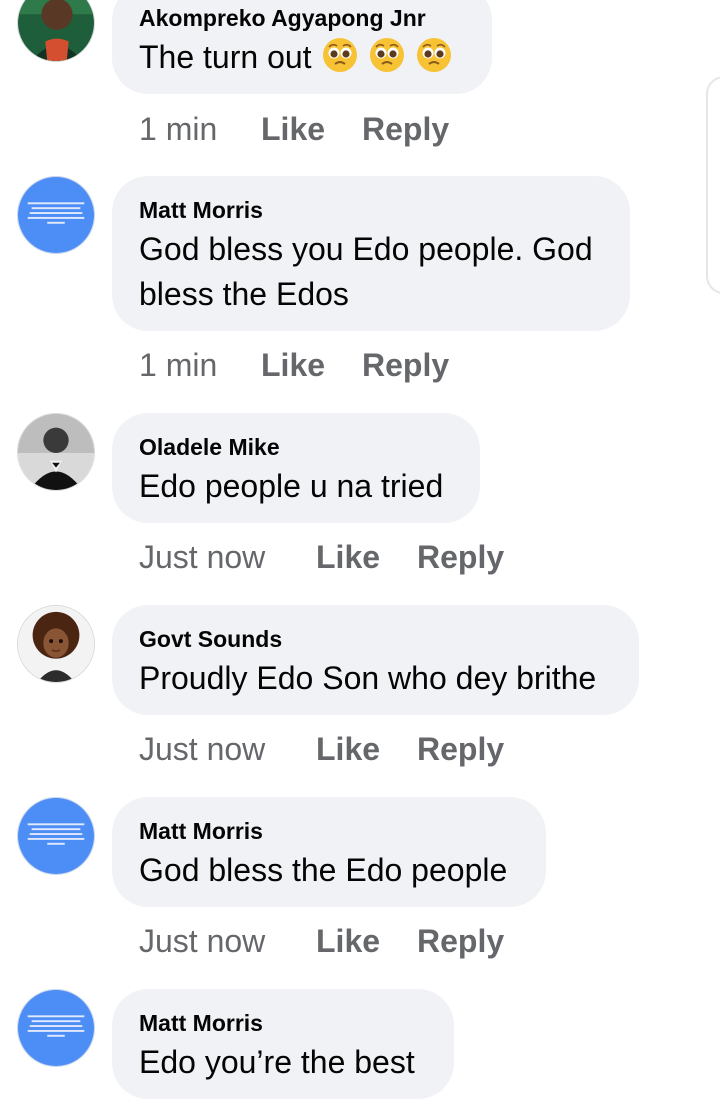 The width and height of the screenshot is (720, 1101). What do you see at coordinates (368, 678) in the screenshot?
I see `comment-text: Proudly Edo Son who dey brithe` at bounding box center [368, 678].